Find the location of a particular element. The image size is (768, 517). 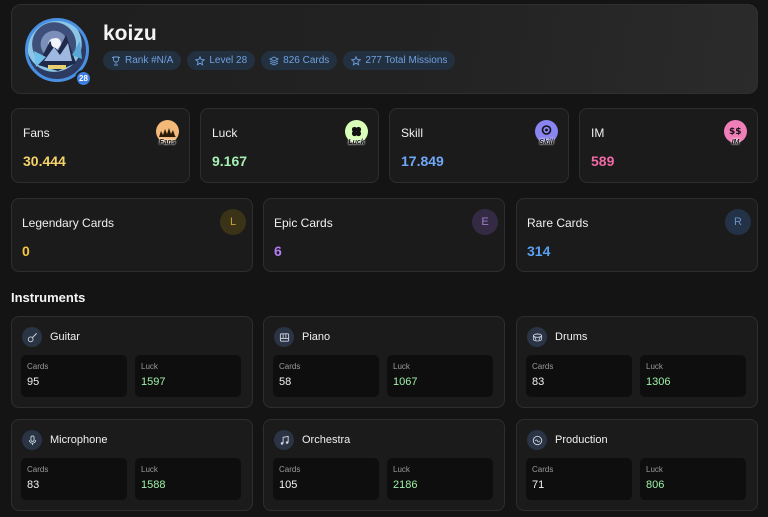

stat-icon-caption: Luck is located at coordinates (356, 142).